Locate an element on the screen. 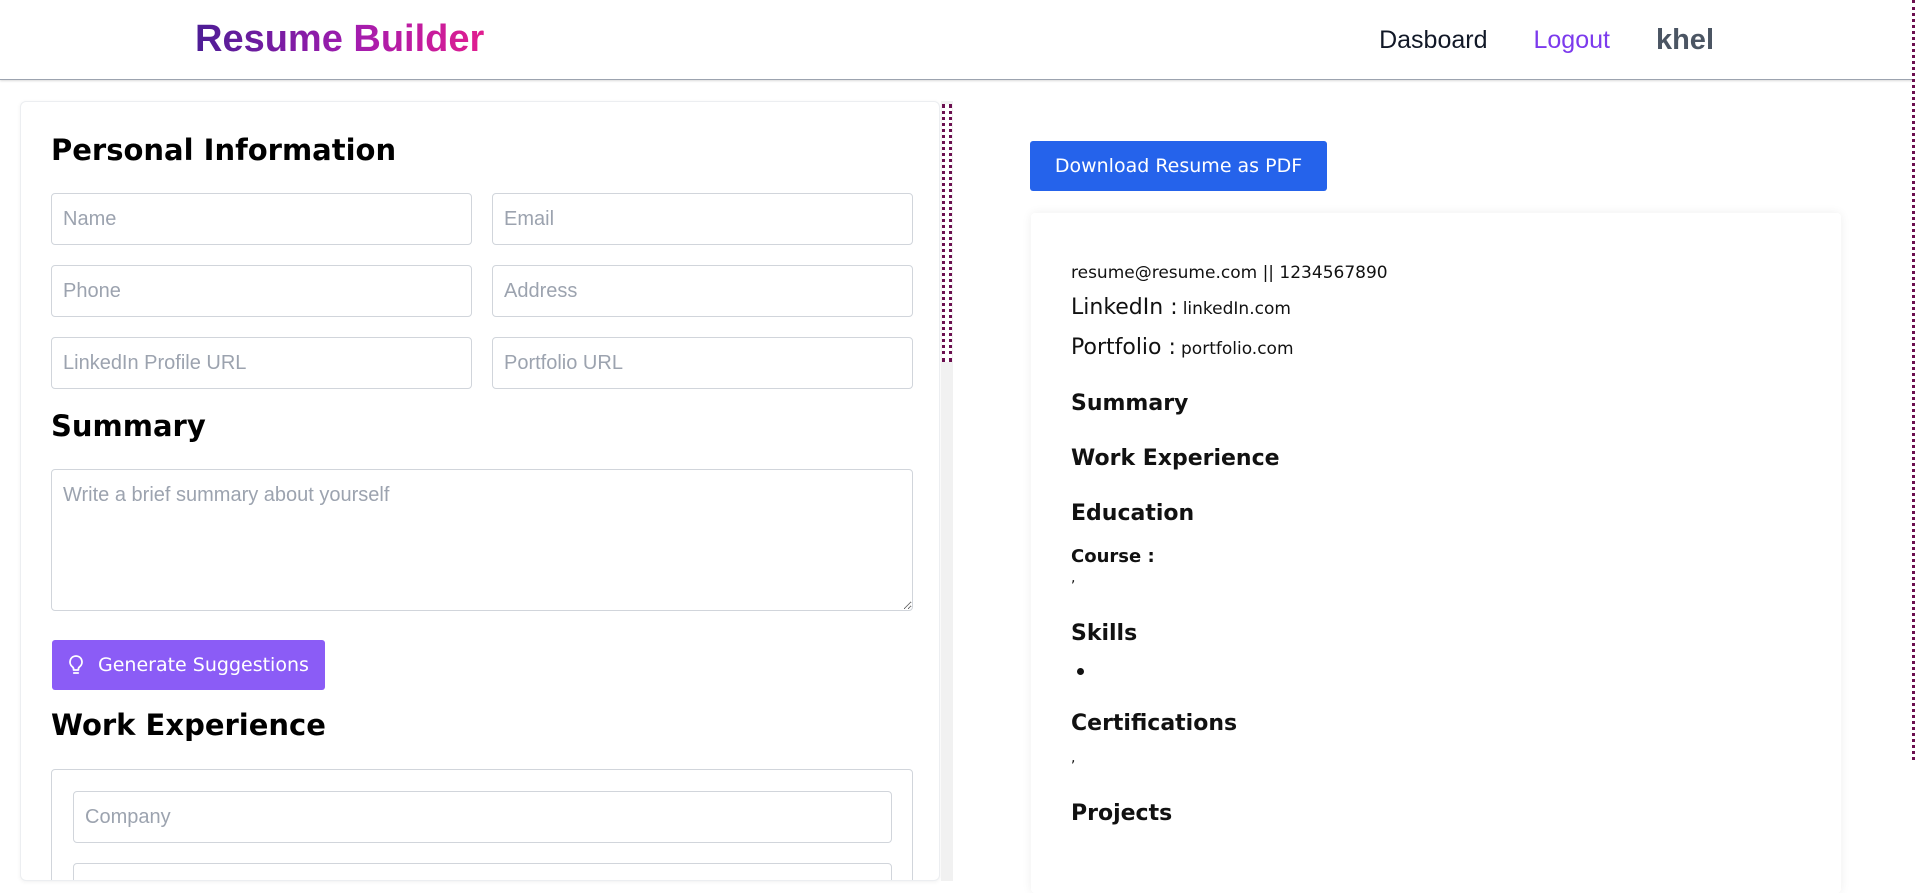 The height and width of the screenshot is (893, 1918). personal-info-title: Personal Information is located at coordinates (224, 150).